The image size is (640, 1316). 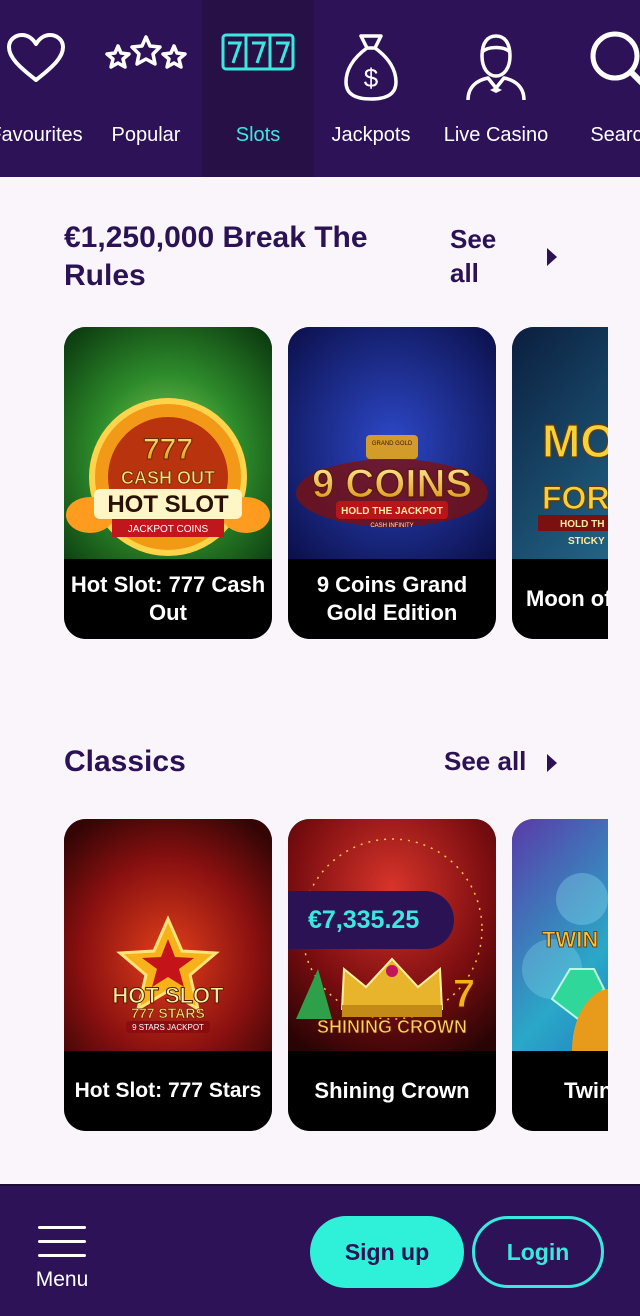 I want to click on art-text: CASH INFINITY, so click(x=391, y=526).